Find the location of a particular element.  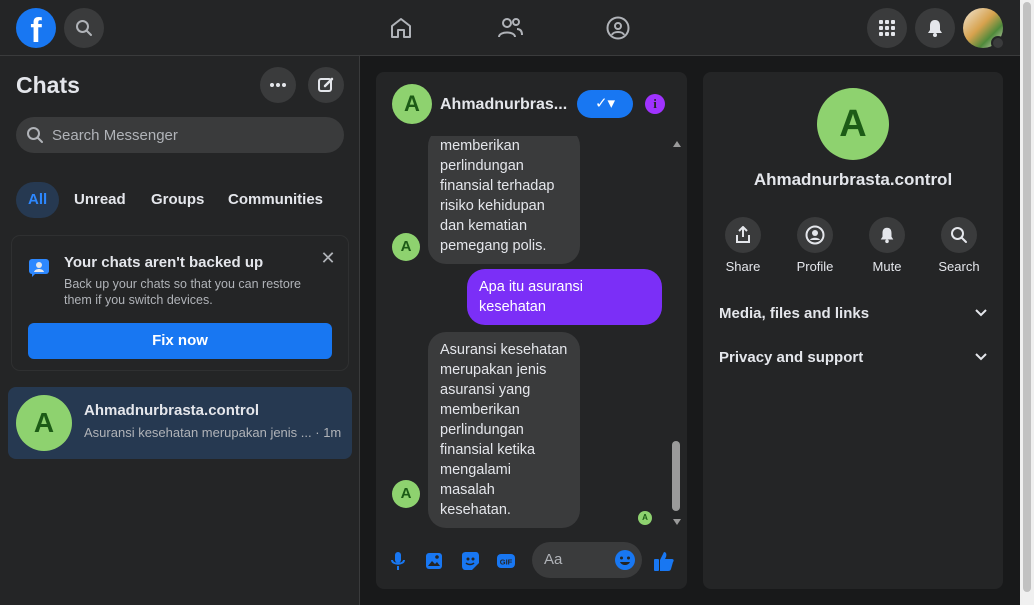

profile-icon is located at coordinates (815, 235).